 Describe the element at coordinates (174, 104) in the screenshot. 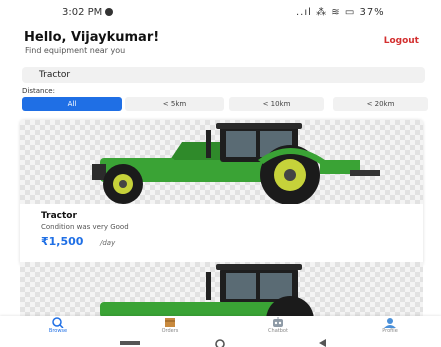

I see `filter-5km-chip: < 5km` at that location.